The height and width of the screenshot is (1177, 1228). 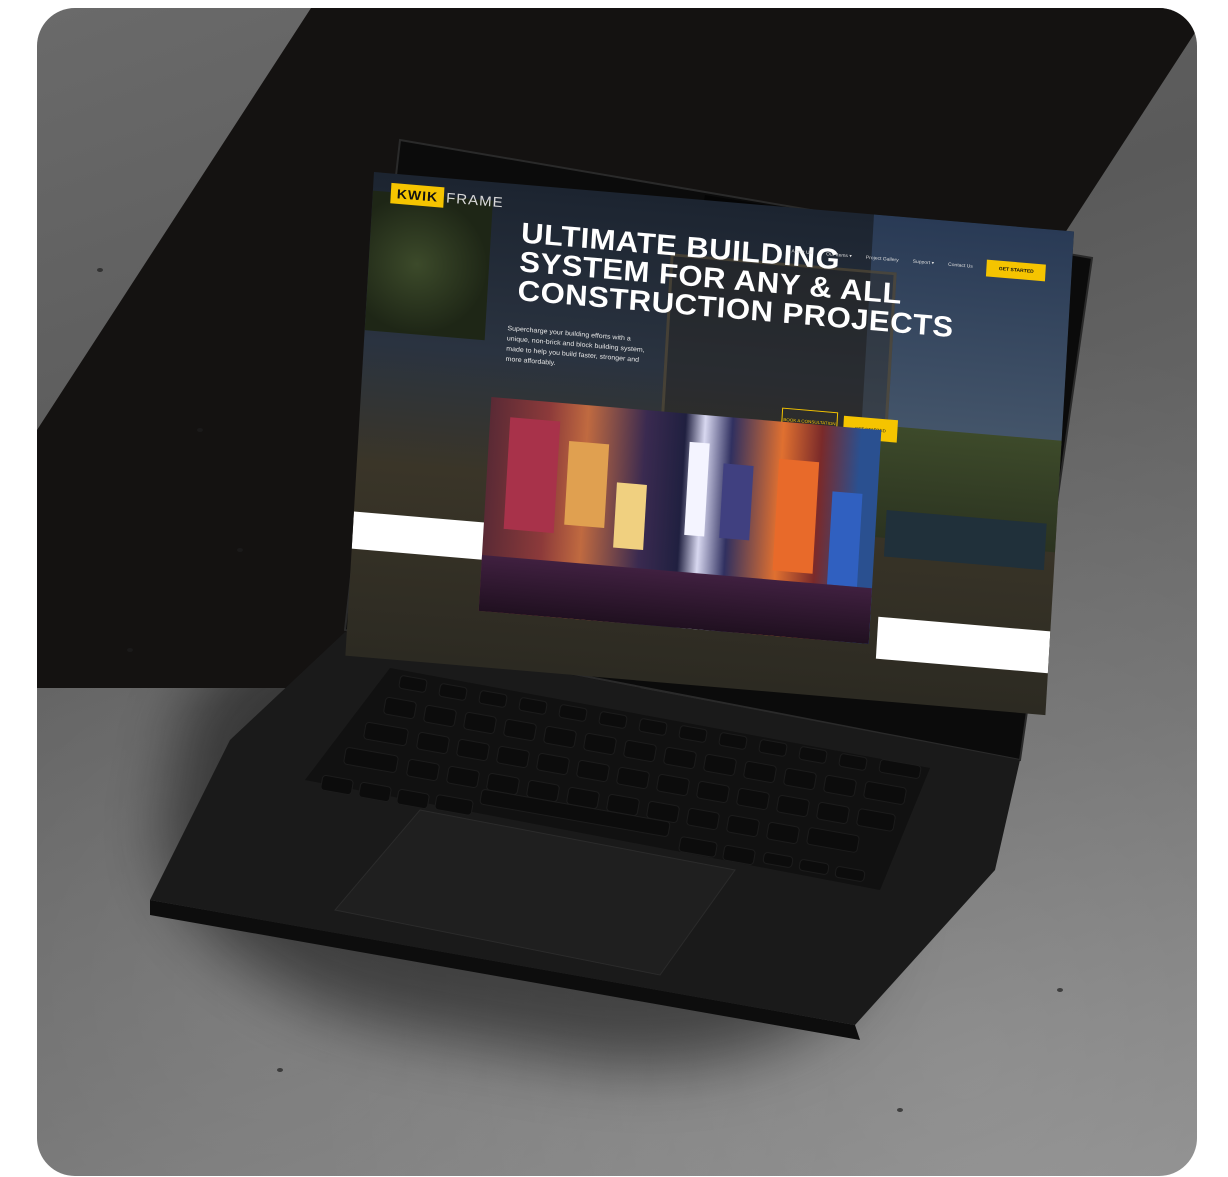 What do you see at coordinates (923, 262) in the screenshot?
I see `nav-support: Support ▾` at bounding box center [923, 262].